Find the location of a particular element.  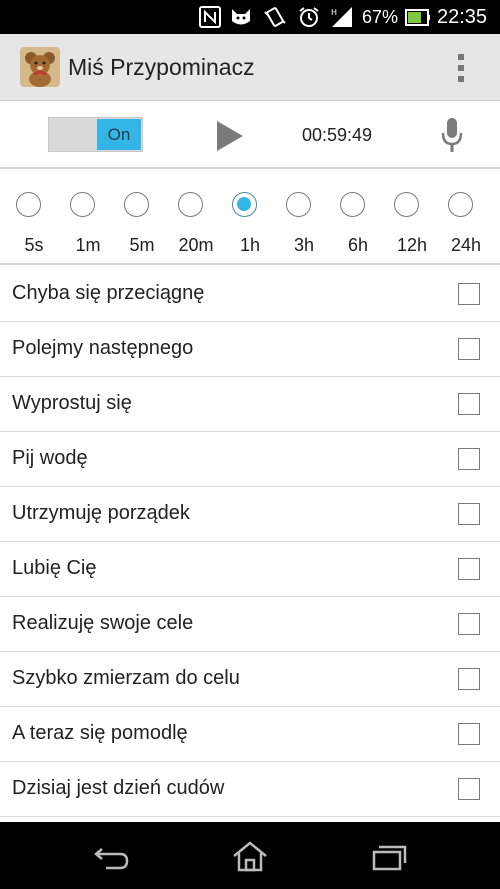

list-item: Pij wodę is located at coordinates (250, 459).